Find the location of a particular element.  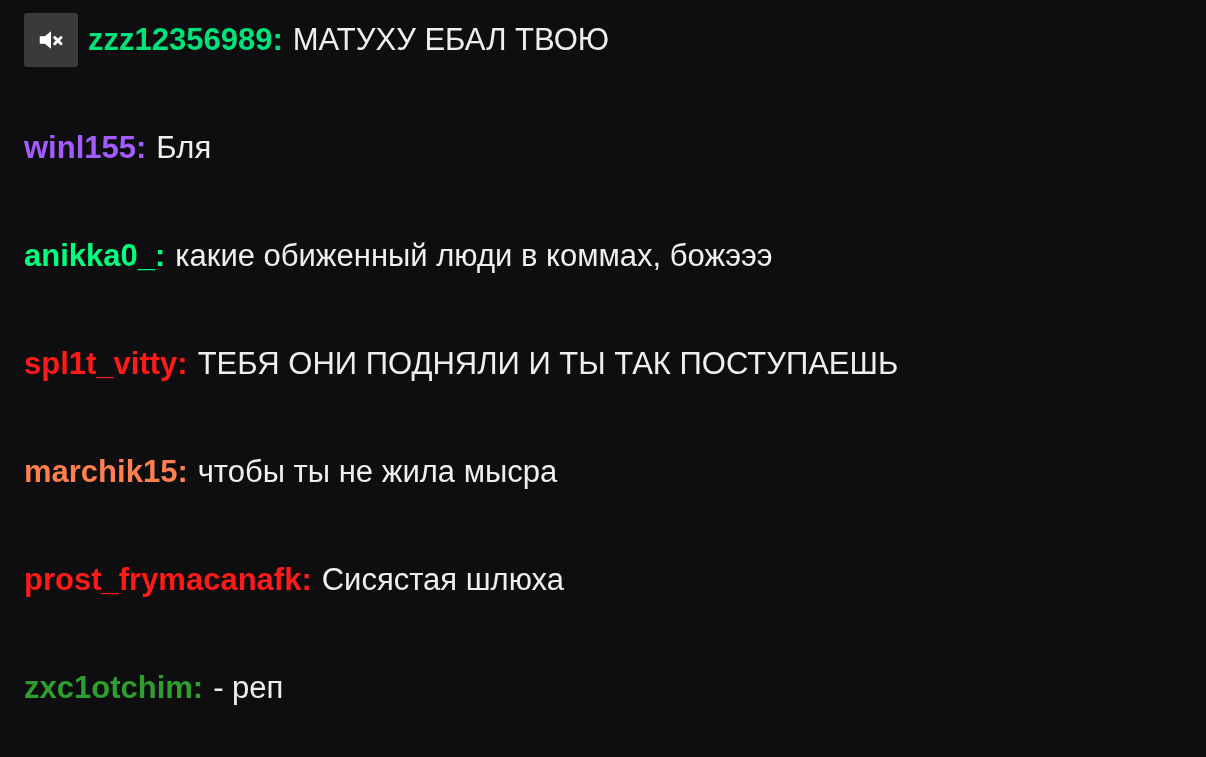

username: winl155: is located at coordinates (85, 148).